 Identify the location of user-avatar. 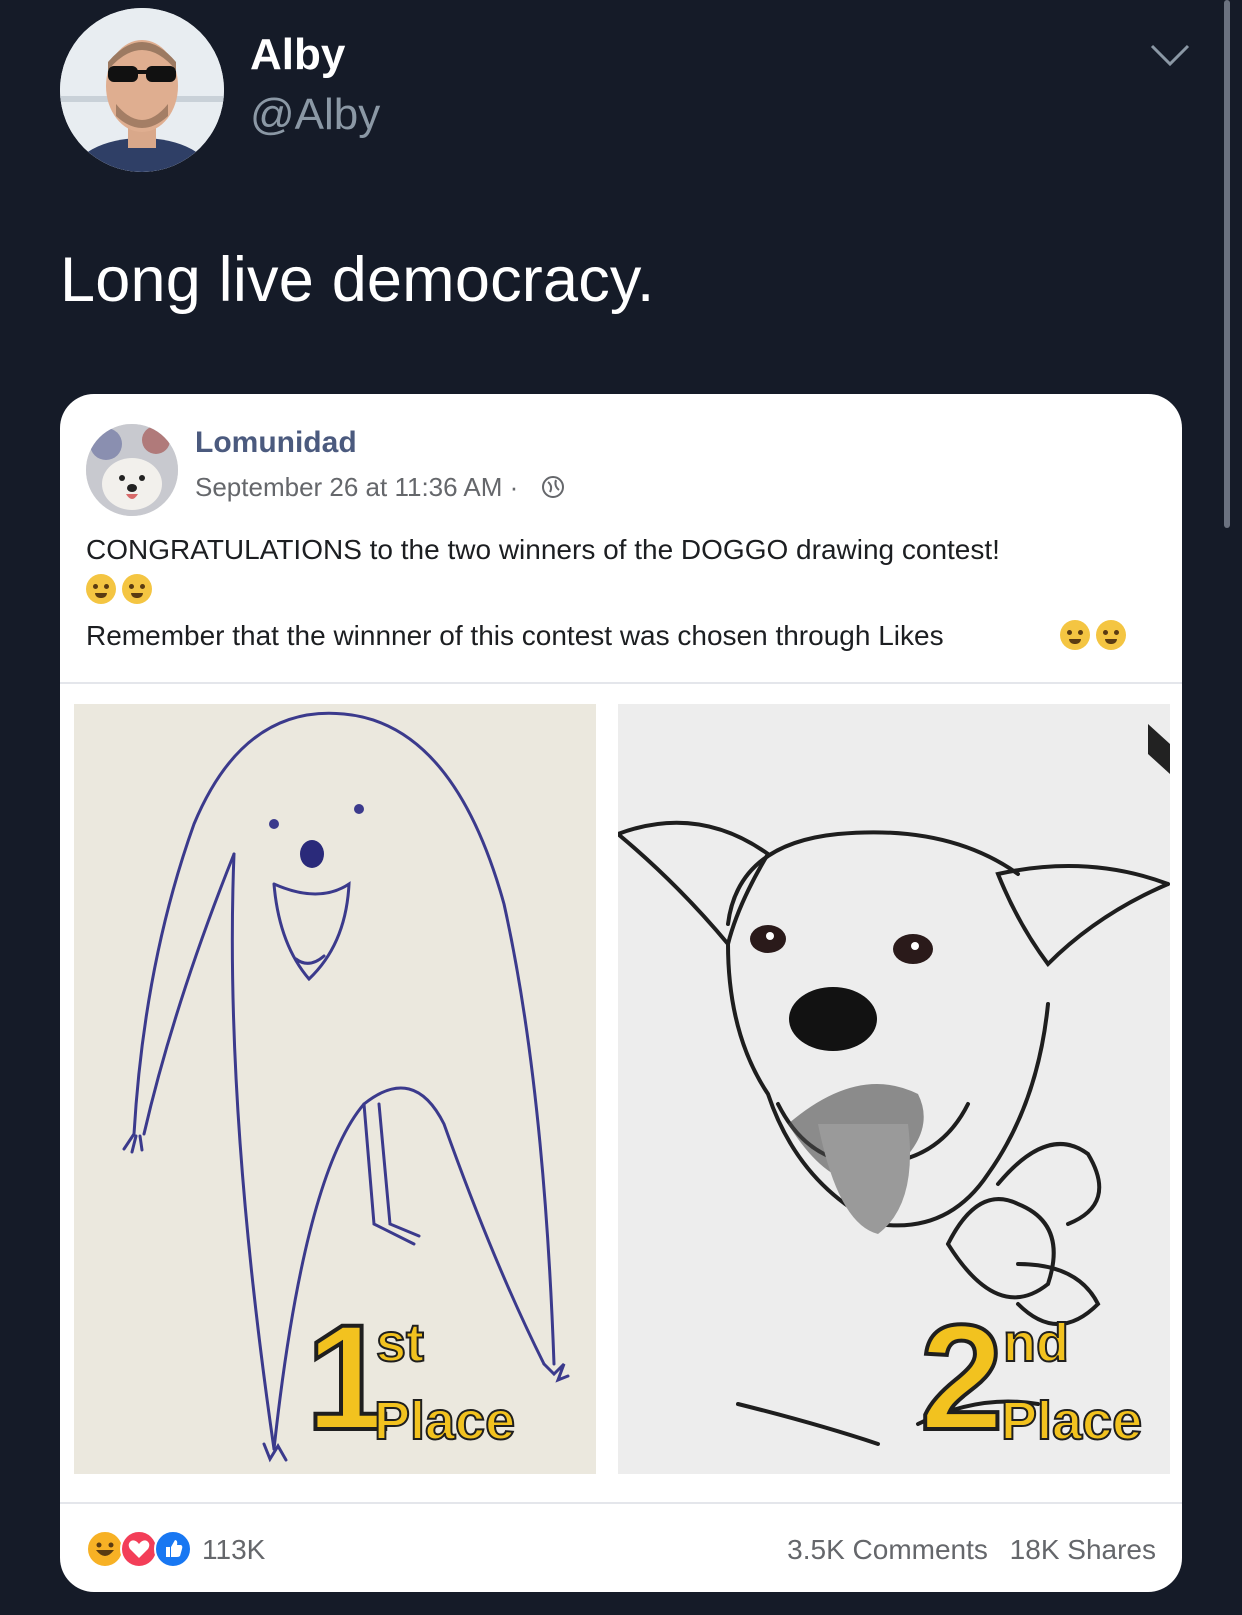
(142, 90).